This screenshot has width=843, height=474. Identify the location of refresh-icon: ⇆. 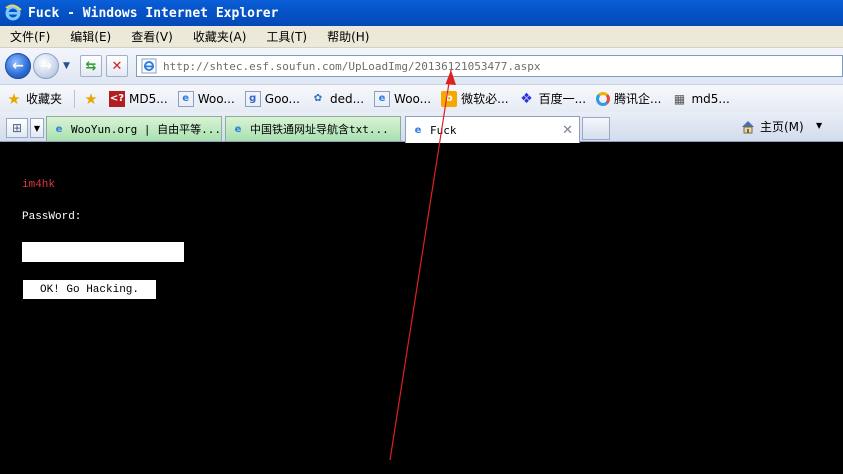
(91, 66).